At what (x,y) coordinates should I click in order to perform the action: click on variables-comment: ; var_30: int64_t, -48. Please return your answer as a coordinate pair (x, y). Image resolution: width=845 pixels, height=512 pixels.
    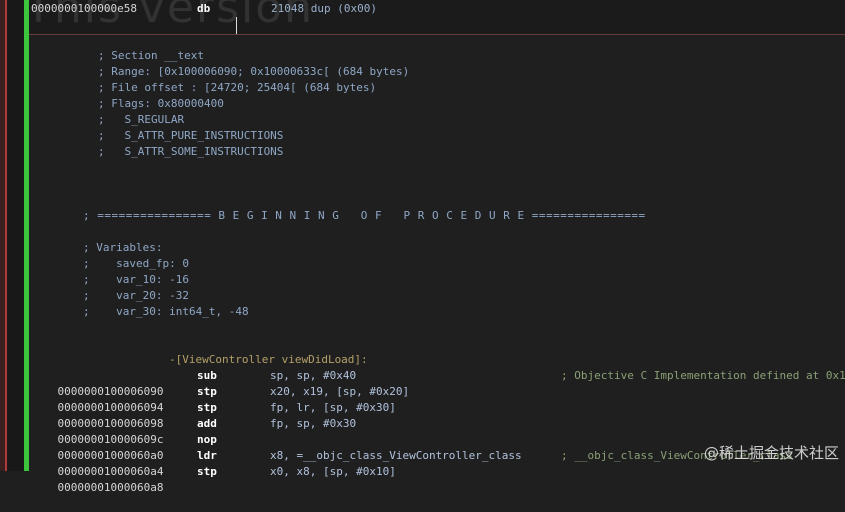
    Looking at the image, I should click on (166, 311).